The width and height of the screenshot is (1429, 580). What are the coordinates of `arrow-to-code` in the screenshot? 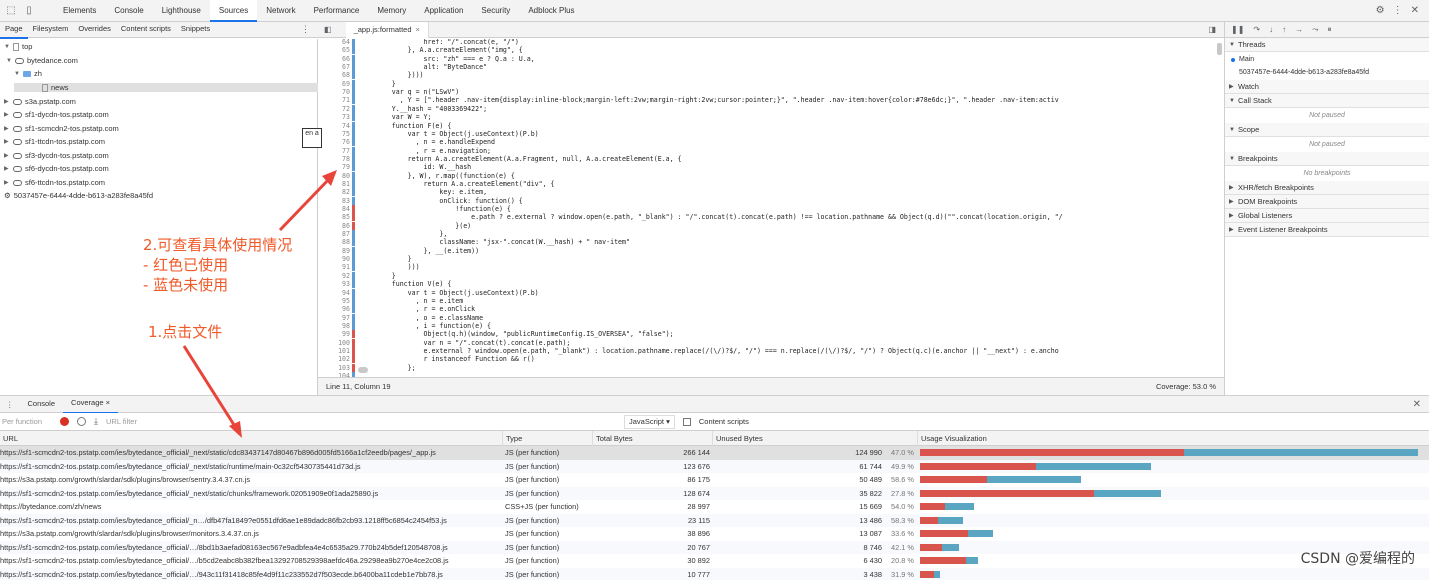 It's located at (307, 201).